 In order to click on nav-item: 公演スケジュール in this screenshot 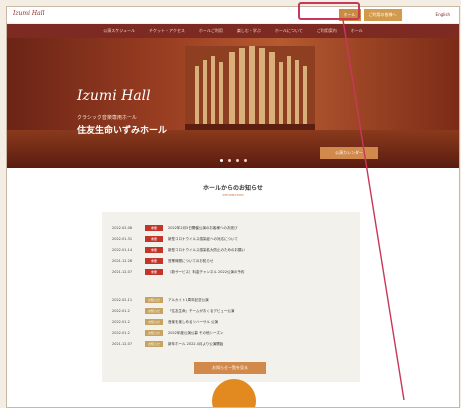, I will do `click(119, 31)`.